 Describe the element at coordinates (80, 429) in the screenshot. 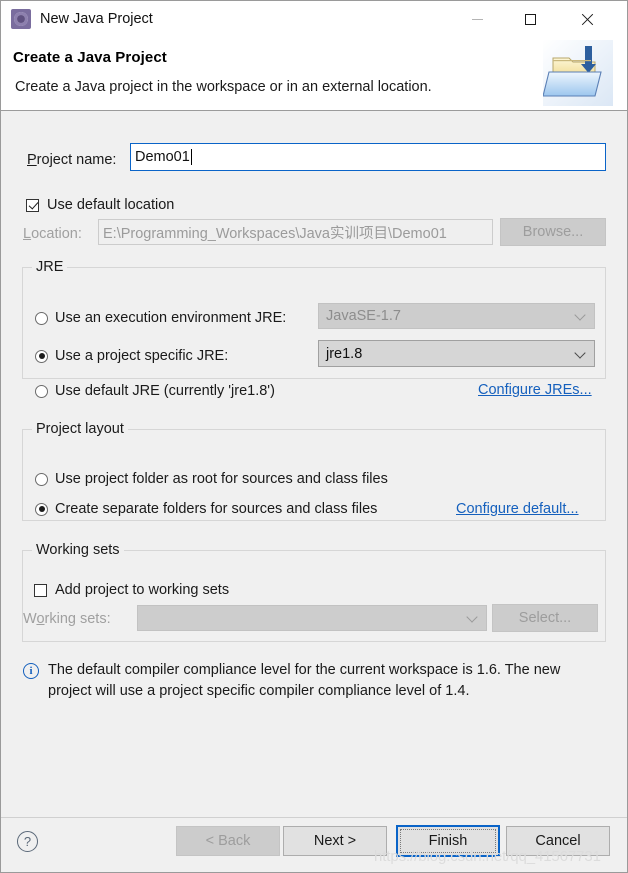

I see `project-layout-group-title: Project layout` at that location.